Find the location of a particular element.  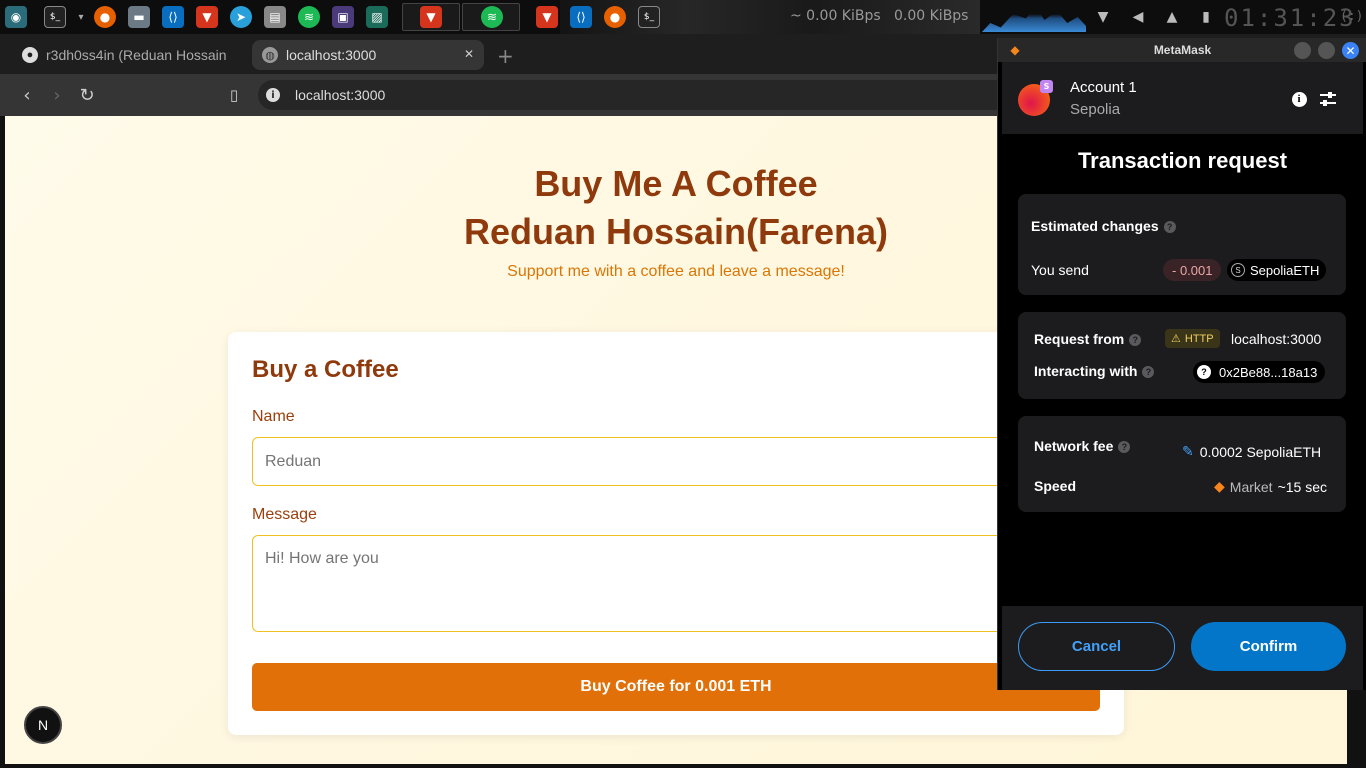

tab-localhost: ◍ localhost:3000 ✕ is located at coordinates (368, 55).